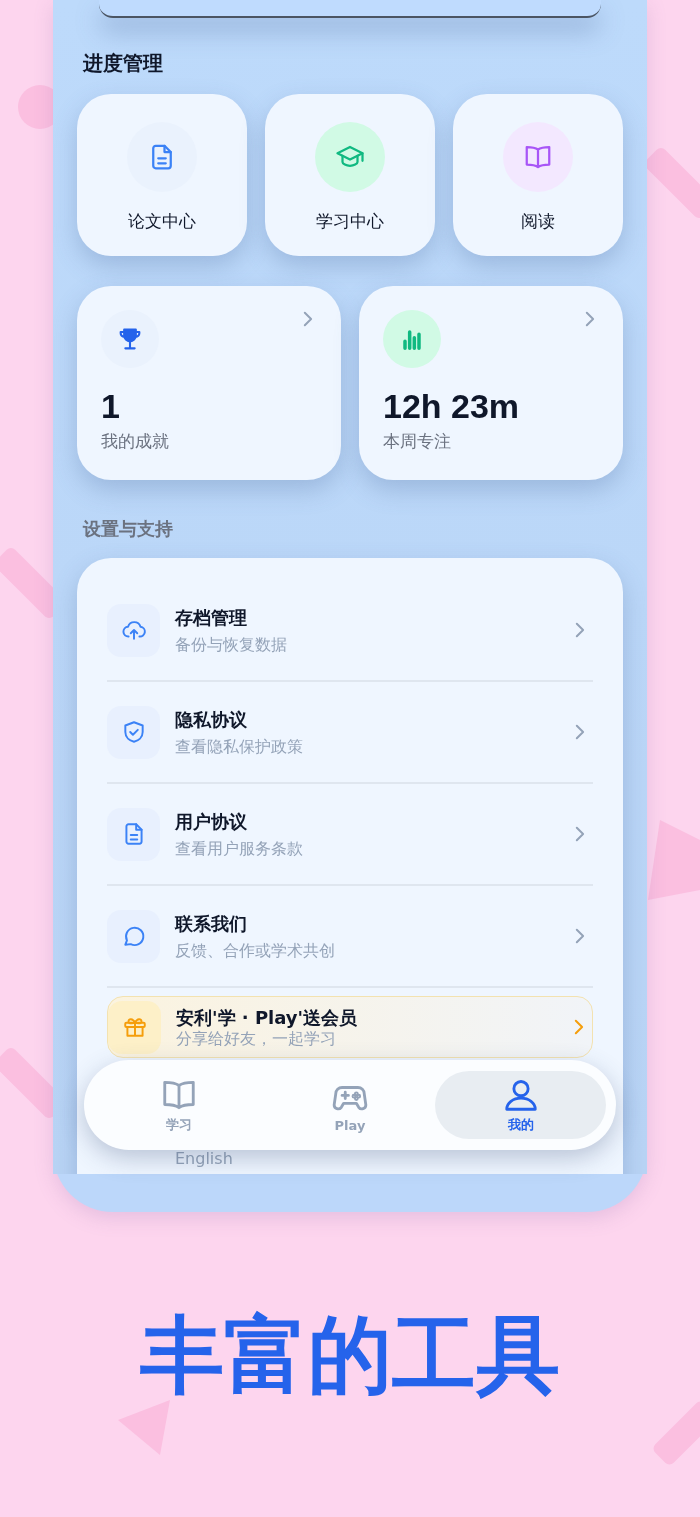  Describe the element at coordinates (162, 221) in the screenshot. I see `tile-label: 论文中心` at that location.